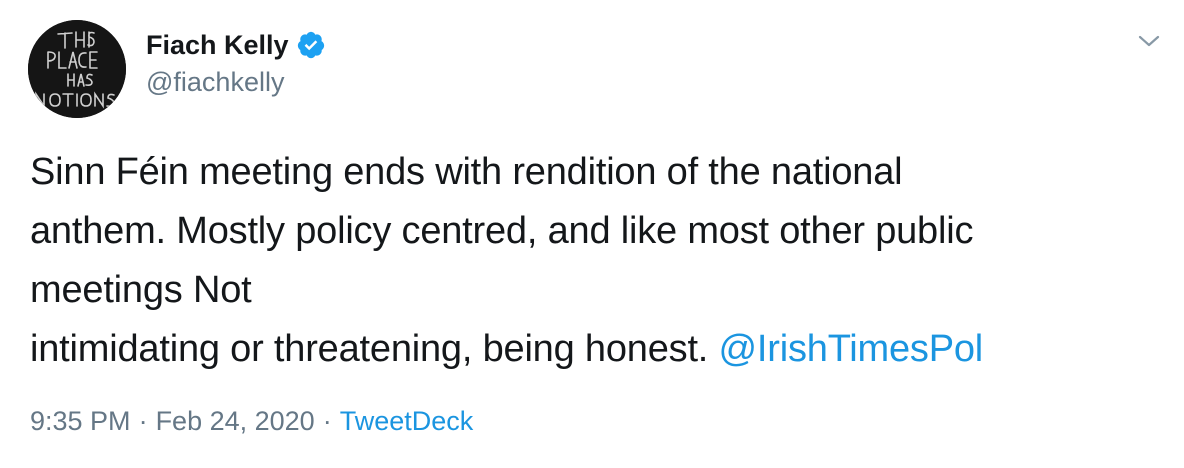  I want to click on chevron-down-icon, so click(1149, 41).